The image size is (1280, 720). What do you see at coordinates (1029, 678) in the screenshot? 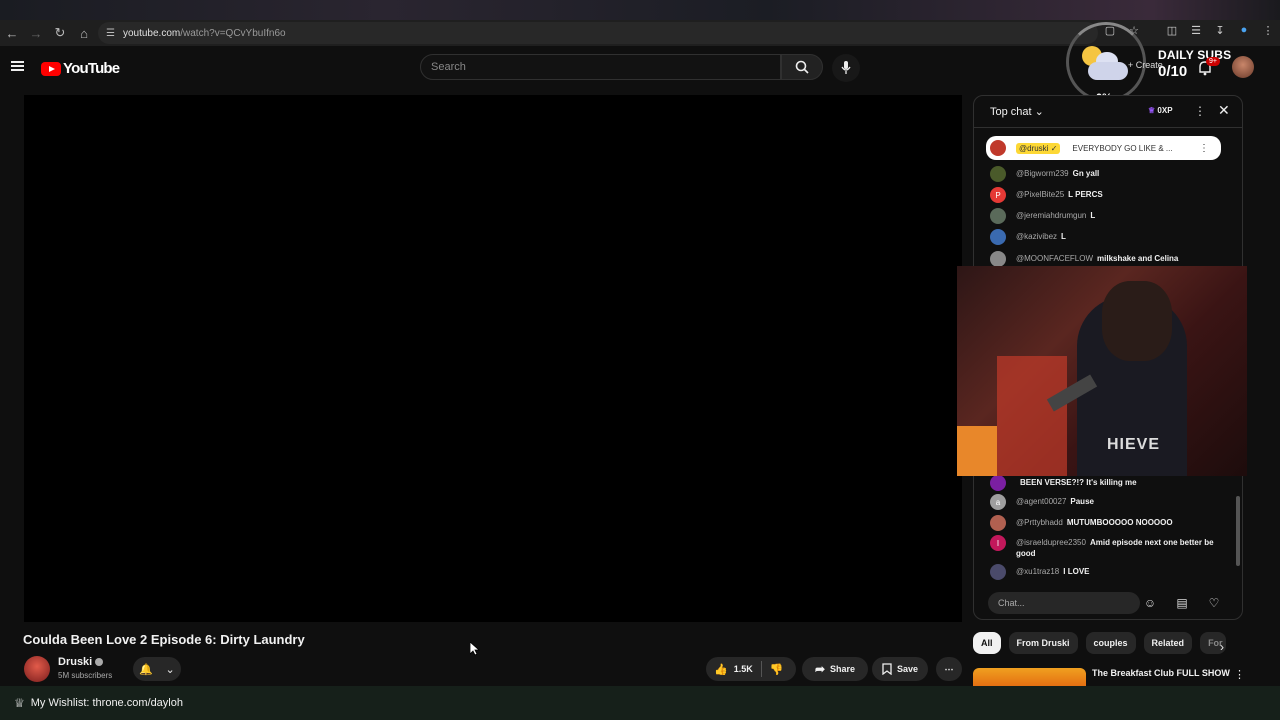
I see `recommended-video-thumbnail` at bounding box center [1029, 678].